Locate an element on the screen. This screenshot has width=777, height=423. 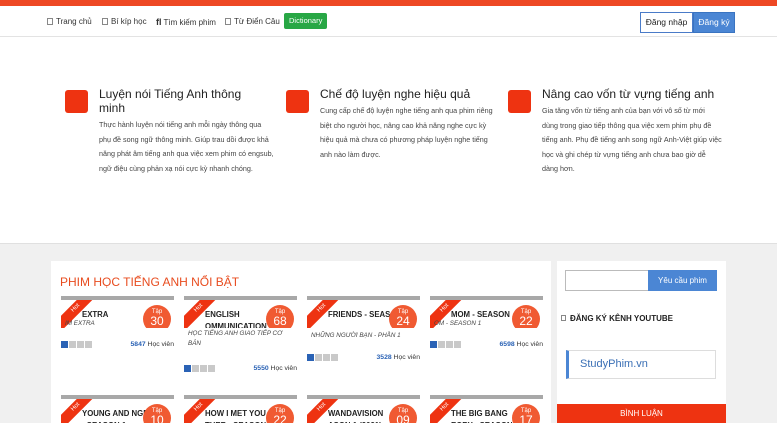
dictionary-badge: Dictionary is located at coordinates (306, 21).